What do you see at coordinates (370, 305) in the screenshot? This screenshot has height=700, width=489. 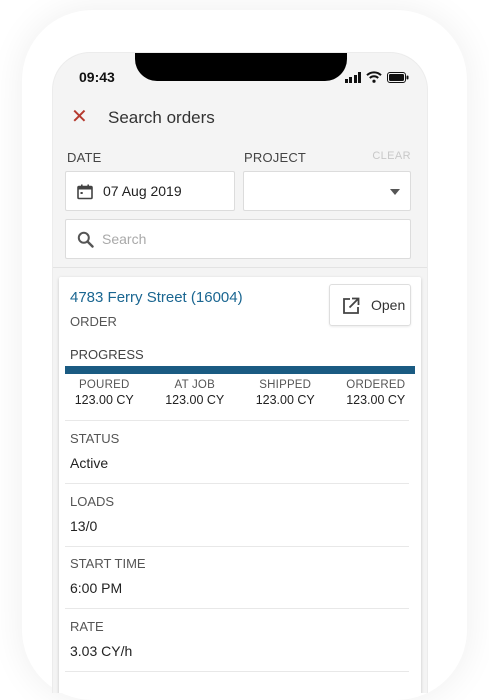 I see `open-button: Open` at bounding box center [370, 305].